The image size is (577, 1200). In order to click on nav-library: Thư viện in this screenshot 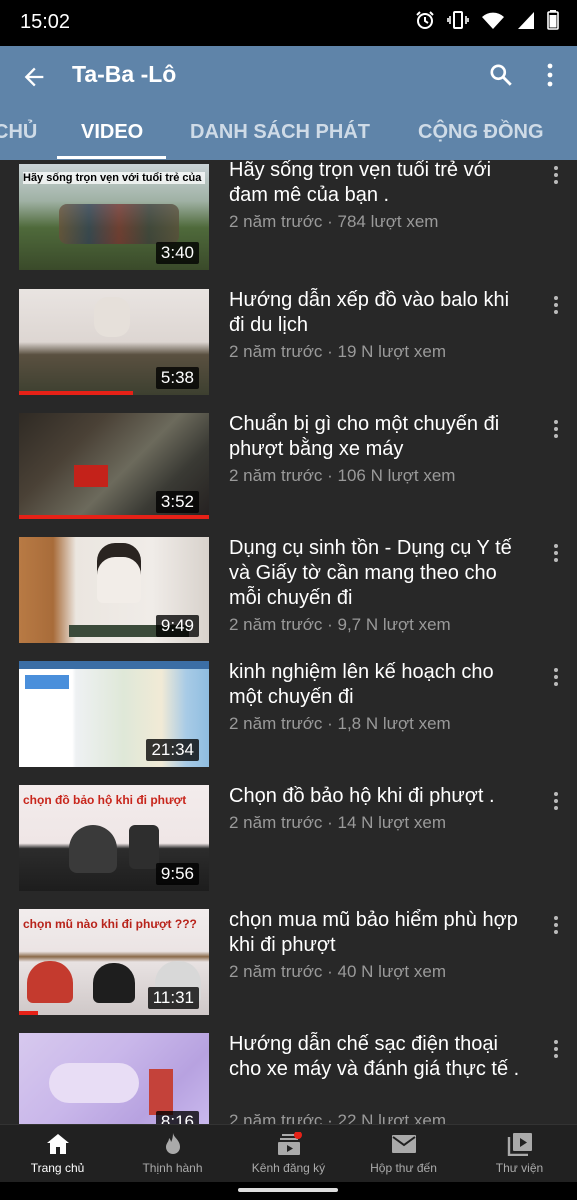, I will do `click(519, 1154)`.